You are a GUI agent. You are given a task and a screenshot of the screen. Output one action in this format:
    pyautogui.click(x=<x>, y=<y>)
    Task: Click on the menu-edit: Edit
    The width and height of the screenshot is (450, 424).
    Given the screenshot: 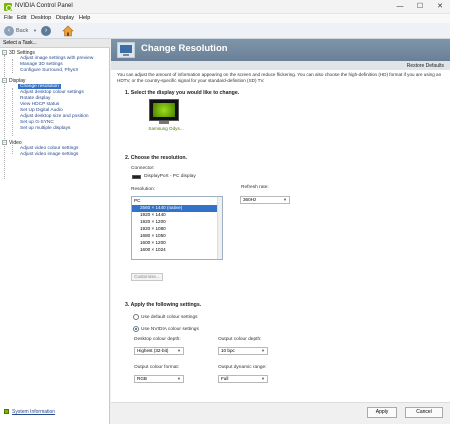 What is the action you would take?
    pyautogui.click(x=21, y=18)
    